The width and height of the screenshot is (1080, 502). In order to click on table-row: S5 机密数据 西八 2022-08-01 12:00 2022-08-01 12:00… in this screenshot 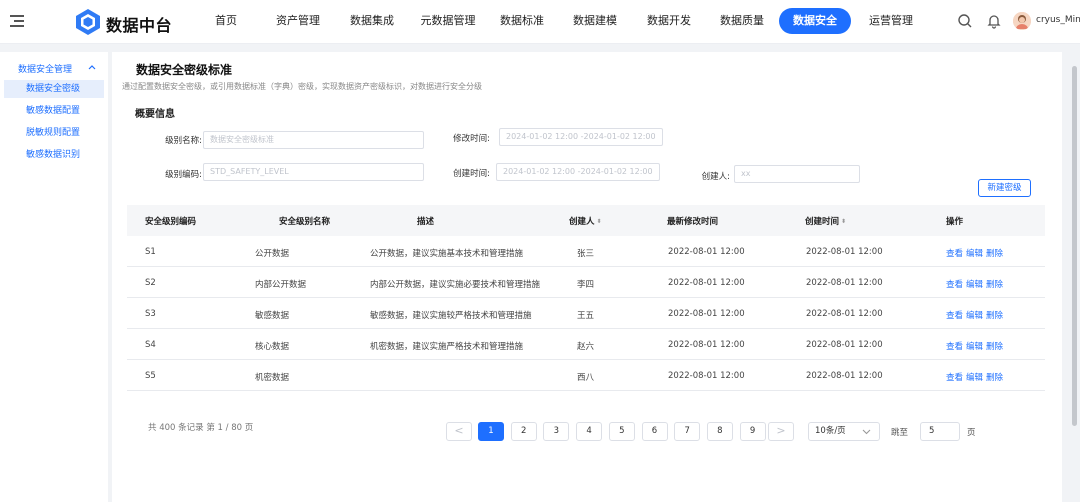, I will do `click(586, 375)`.